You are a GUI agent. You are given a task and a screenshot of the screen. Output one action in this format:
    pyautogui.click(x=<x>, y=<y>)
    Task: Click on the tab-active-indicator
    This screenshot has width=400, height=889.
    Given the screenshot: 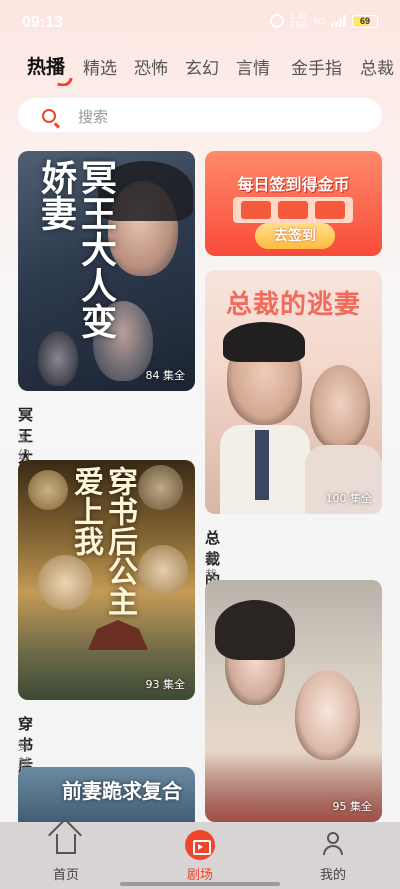 What is the action you would take?
    pyautogui.click(x=65, y=80)
    